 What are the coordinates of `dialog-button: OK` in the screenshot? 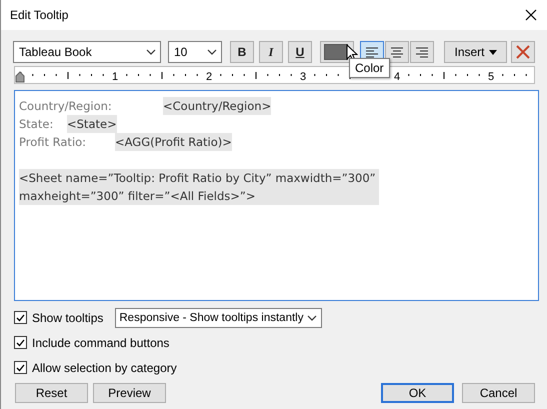 It's located at (417, 393).